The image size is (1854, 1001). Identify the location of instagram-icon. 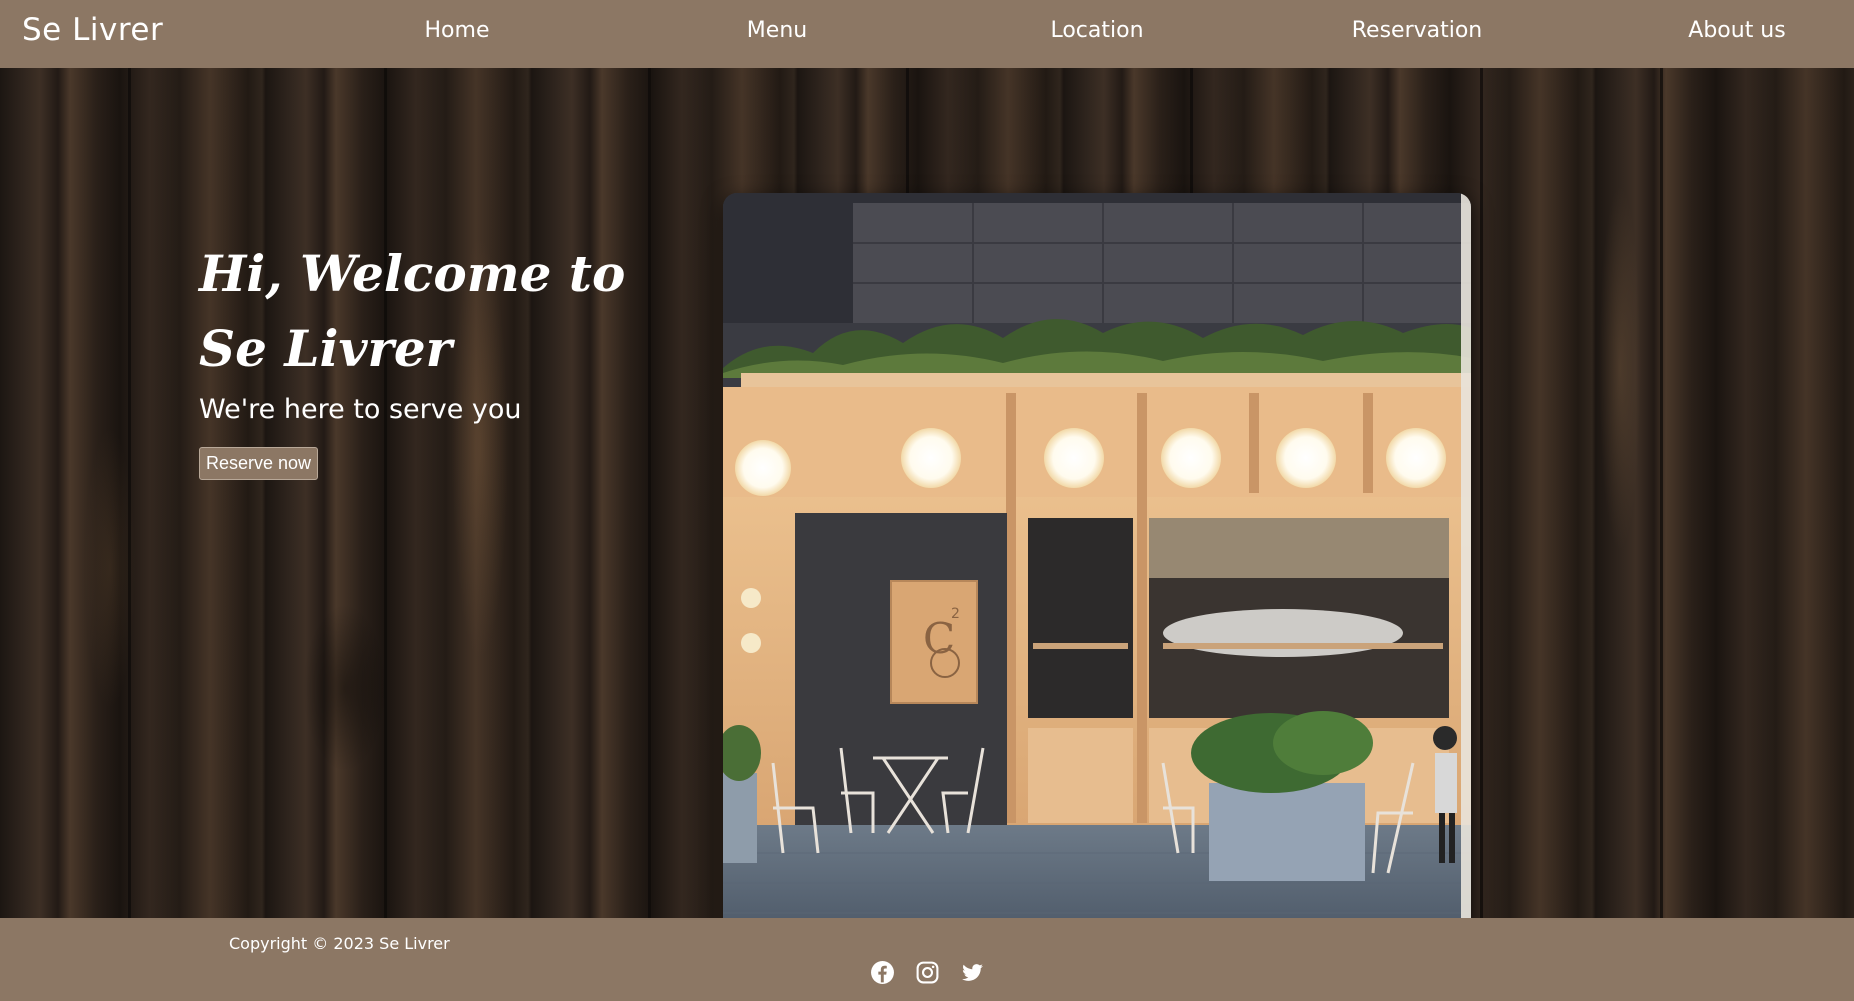
(927, 972).